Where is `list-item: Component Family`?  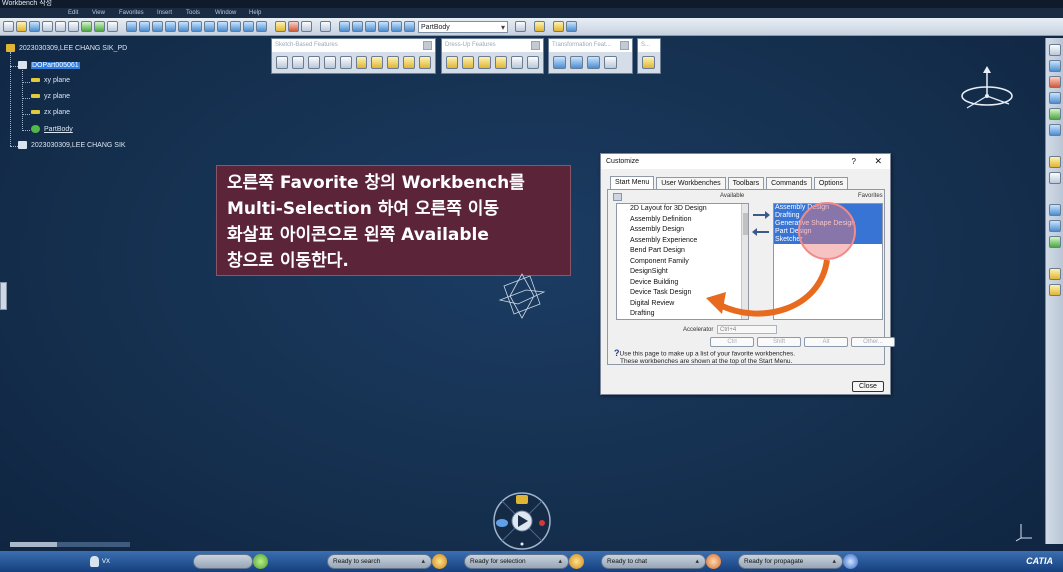 list-item: Component Family is located at coordinates (682, 262).